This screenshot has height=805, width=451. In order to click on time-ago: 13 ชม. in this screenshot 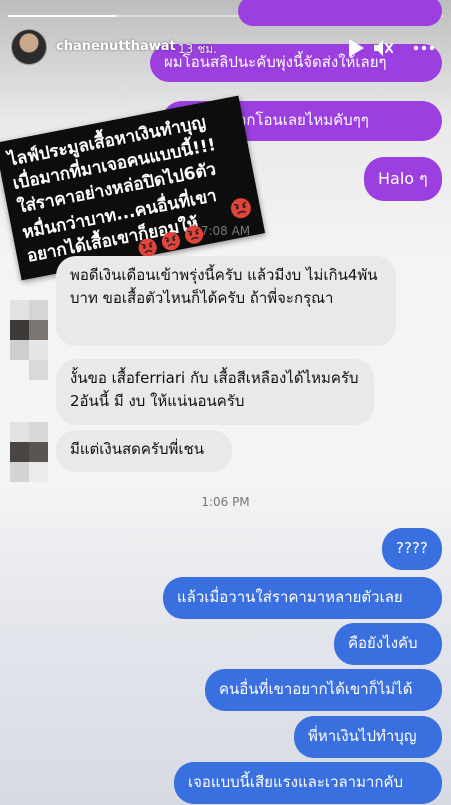, I will do `click(197, 49)`.